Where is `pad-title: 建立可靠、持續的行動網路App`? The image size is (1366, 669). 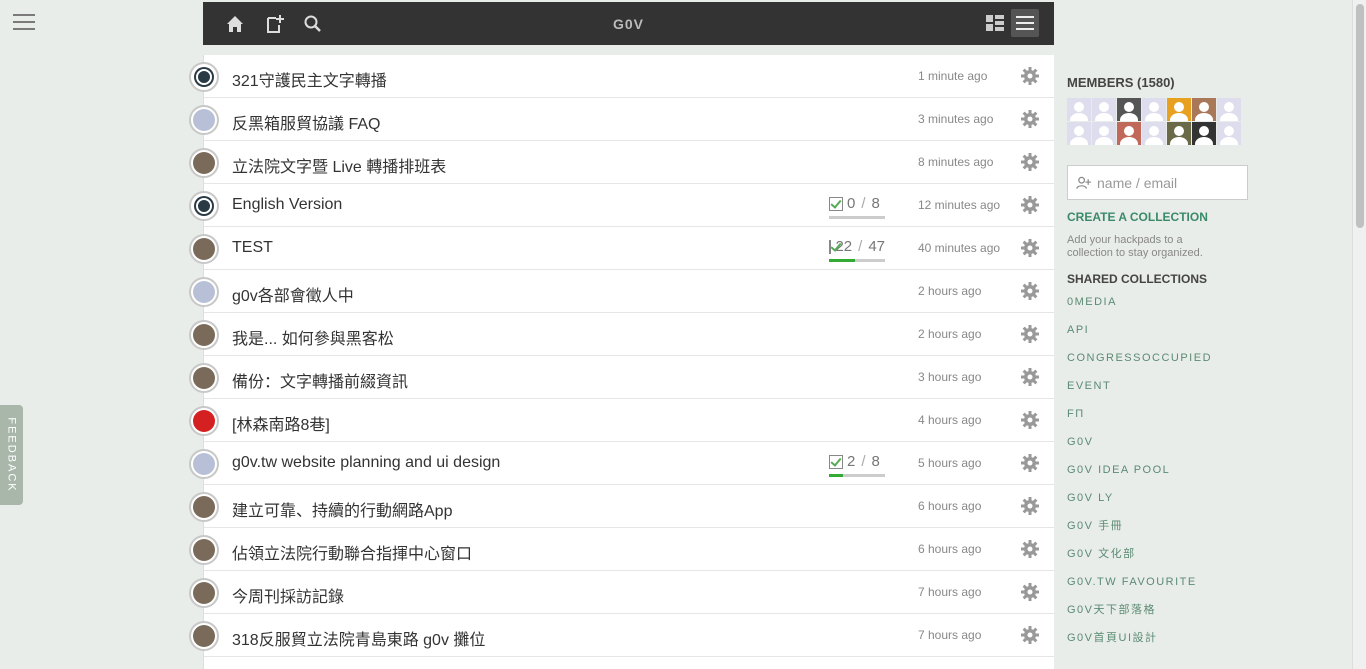 pad-title: 建立可靠、持續的行動網路App is located at coordinates (342, 509).